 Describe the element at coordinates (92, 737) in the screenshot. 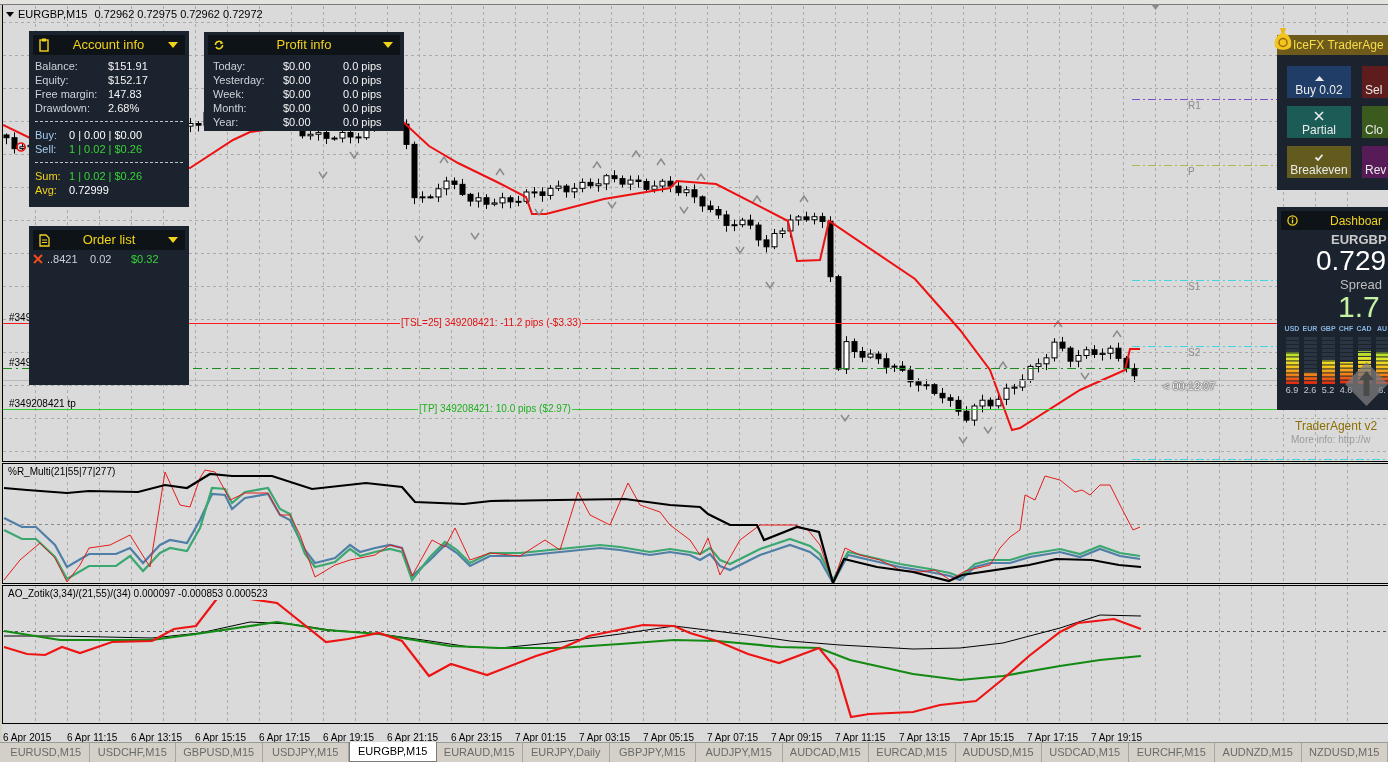

I see `time-label: 6 Apr 11:15` at that location.